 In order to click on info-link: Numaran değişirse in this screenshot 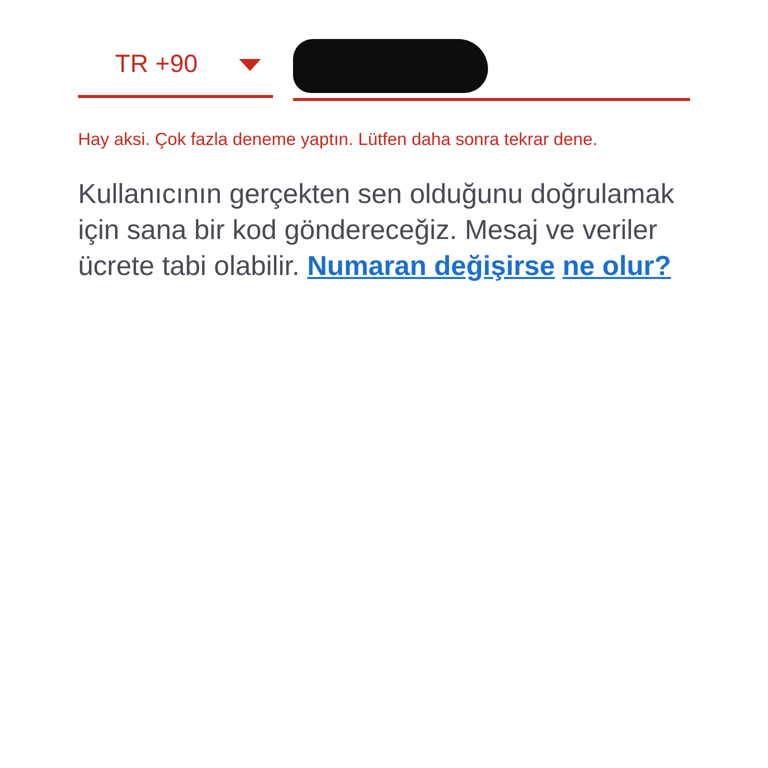, I will do `click(431, 265)`.